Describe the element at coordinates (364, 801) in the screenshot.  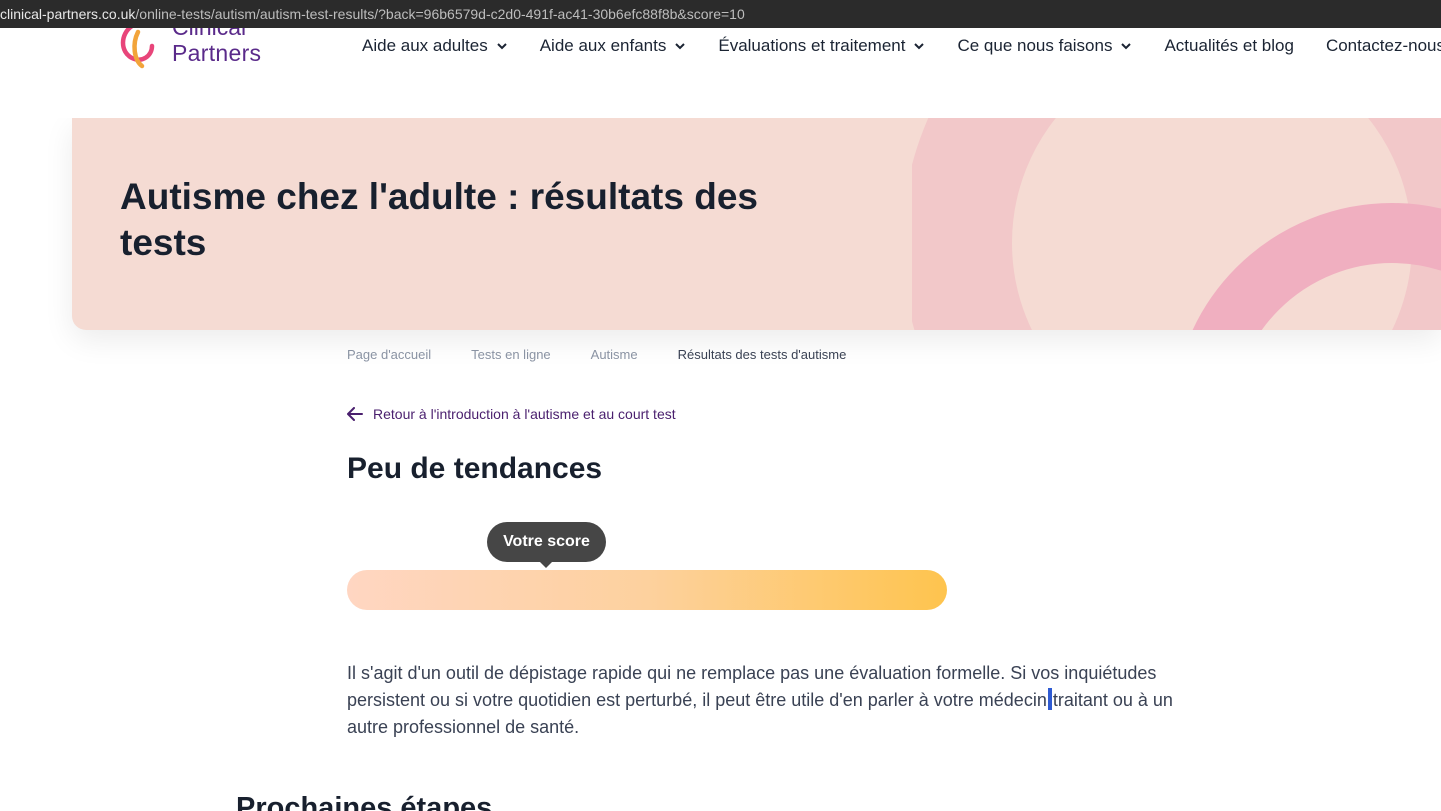
I see `next-steps-heading: Prochaines étapes` at that location.